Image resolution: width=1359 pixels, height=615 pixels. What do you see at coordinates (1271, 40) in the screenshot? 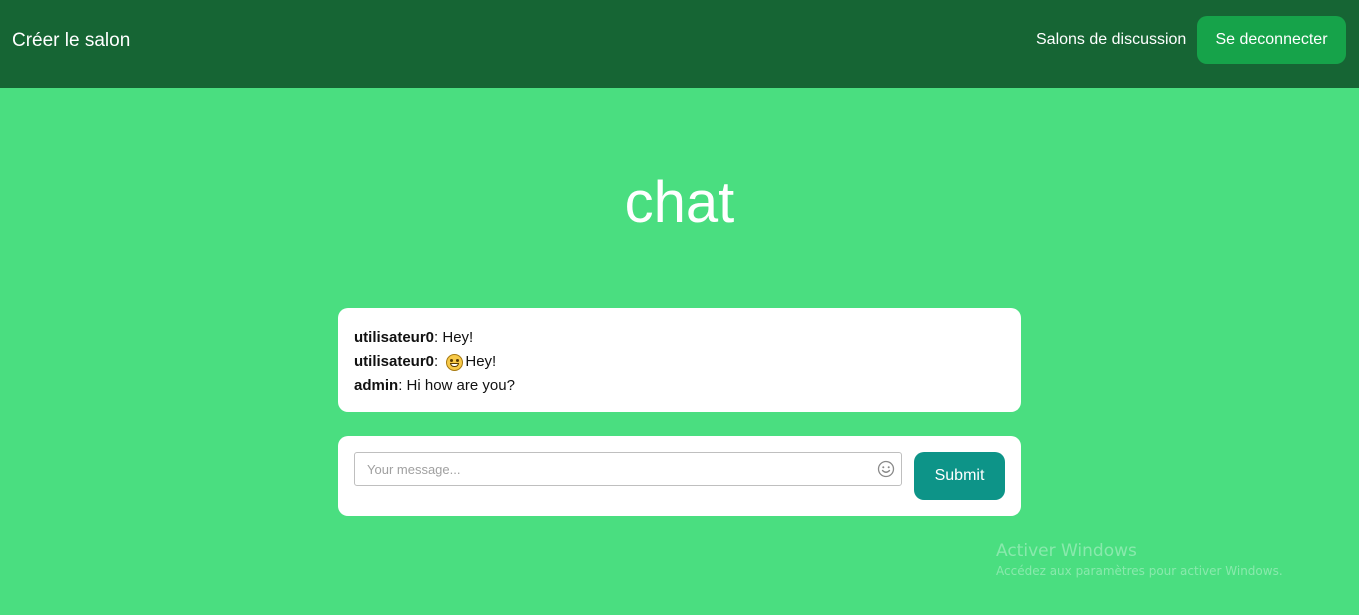
I see `logout-button: Se deconnecter` at bounding box center [1271, 40].